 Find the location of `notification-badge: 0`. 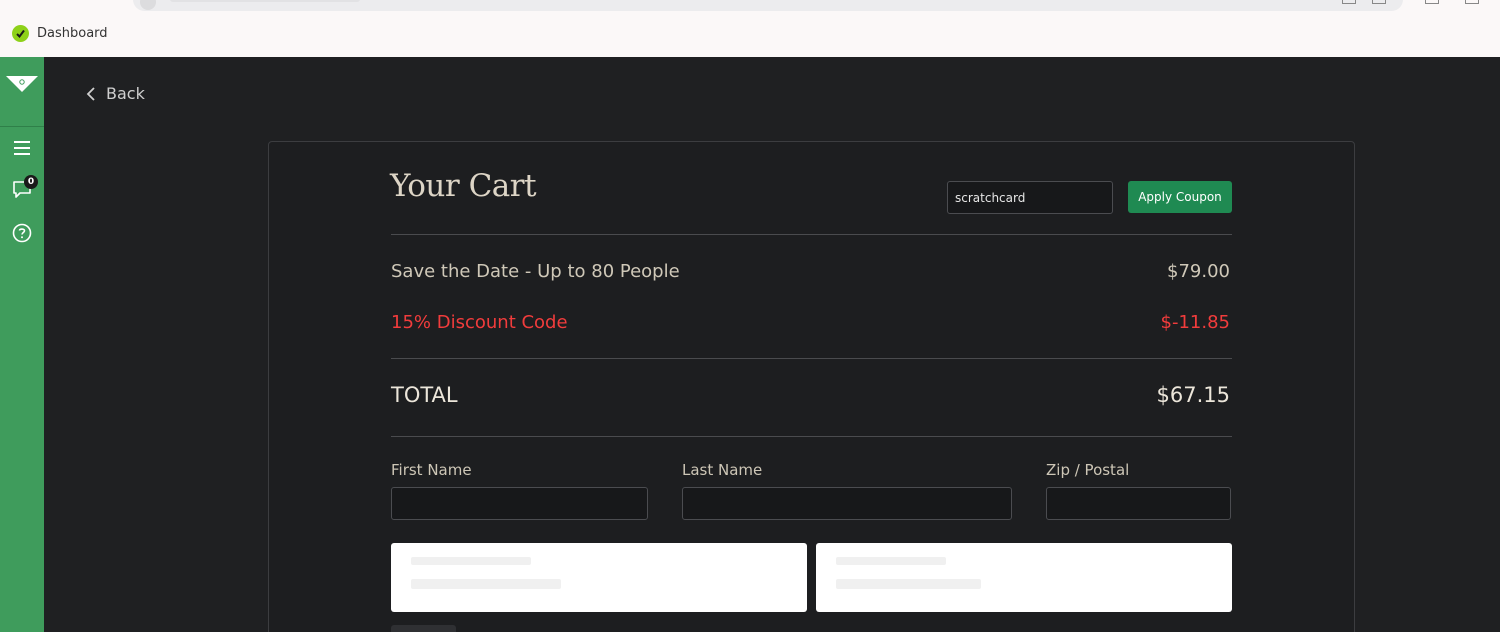

notification-badge: 0 is located at coordinates (31, 182).